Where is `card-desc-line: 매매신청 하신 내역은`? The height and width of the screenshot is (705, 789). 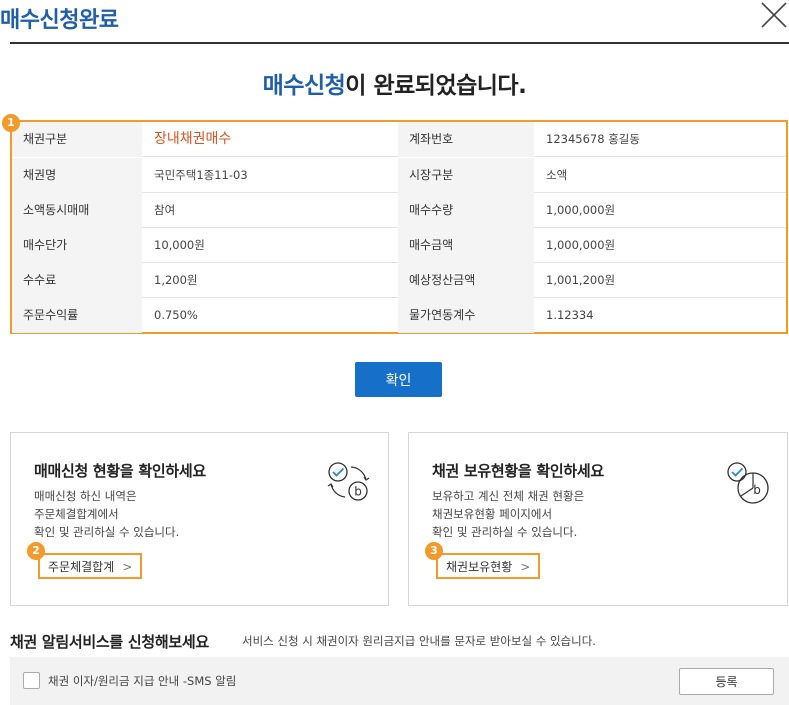
card-desc-line: 매매신청 하신 내역은 is located at coordinates (85, 496).